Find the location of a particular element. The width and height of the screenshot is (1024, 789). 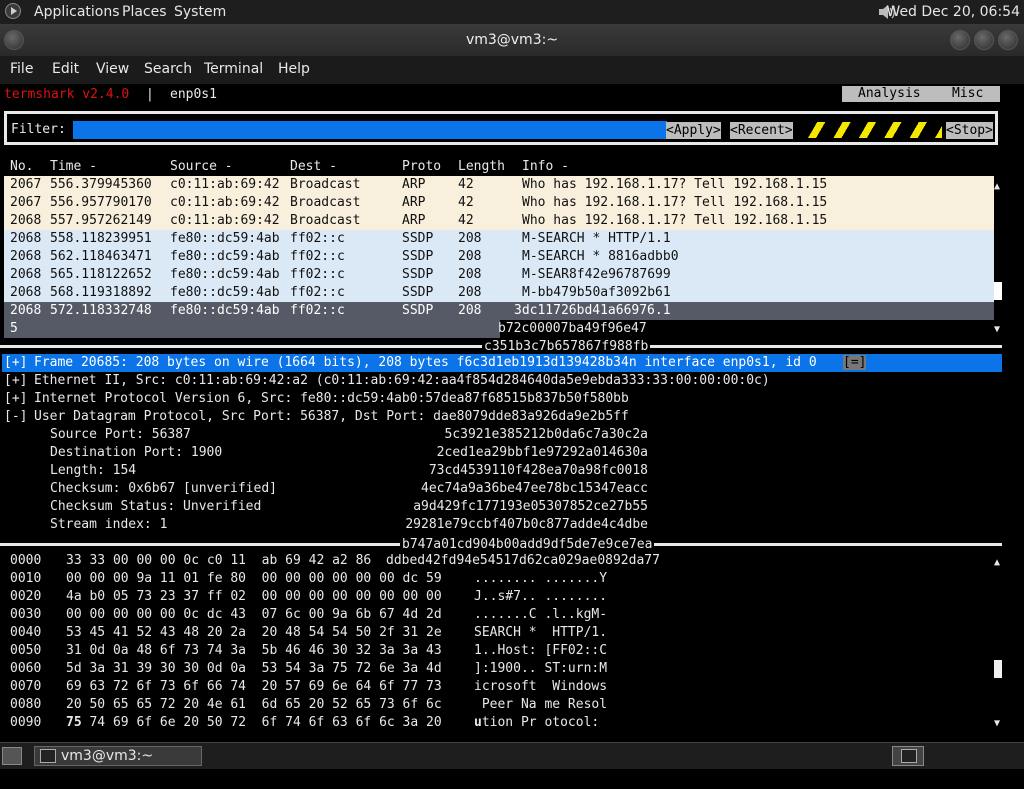

udp-field-hash: 5c3921e385212b0da6c7a30c2a is located at coordinates (546, 434).